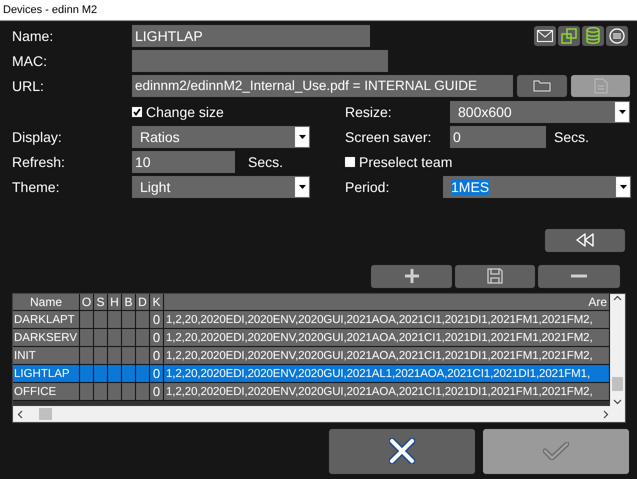 The width and height of the screenshot is (637, 479). What do you see at coordinates (115, 302) in the screenshot?
I see `column-header: H` at bounding box center [115, 302].